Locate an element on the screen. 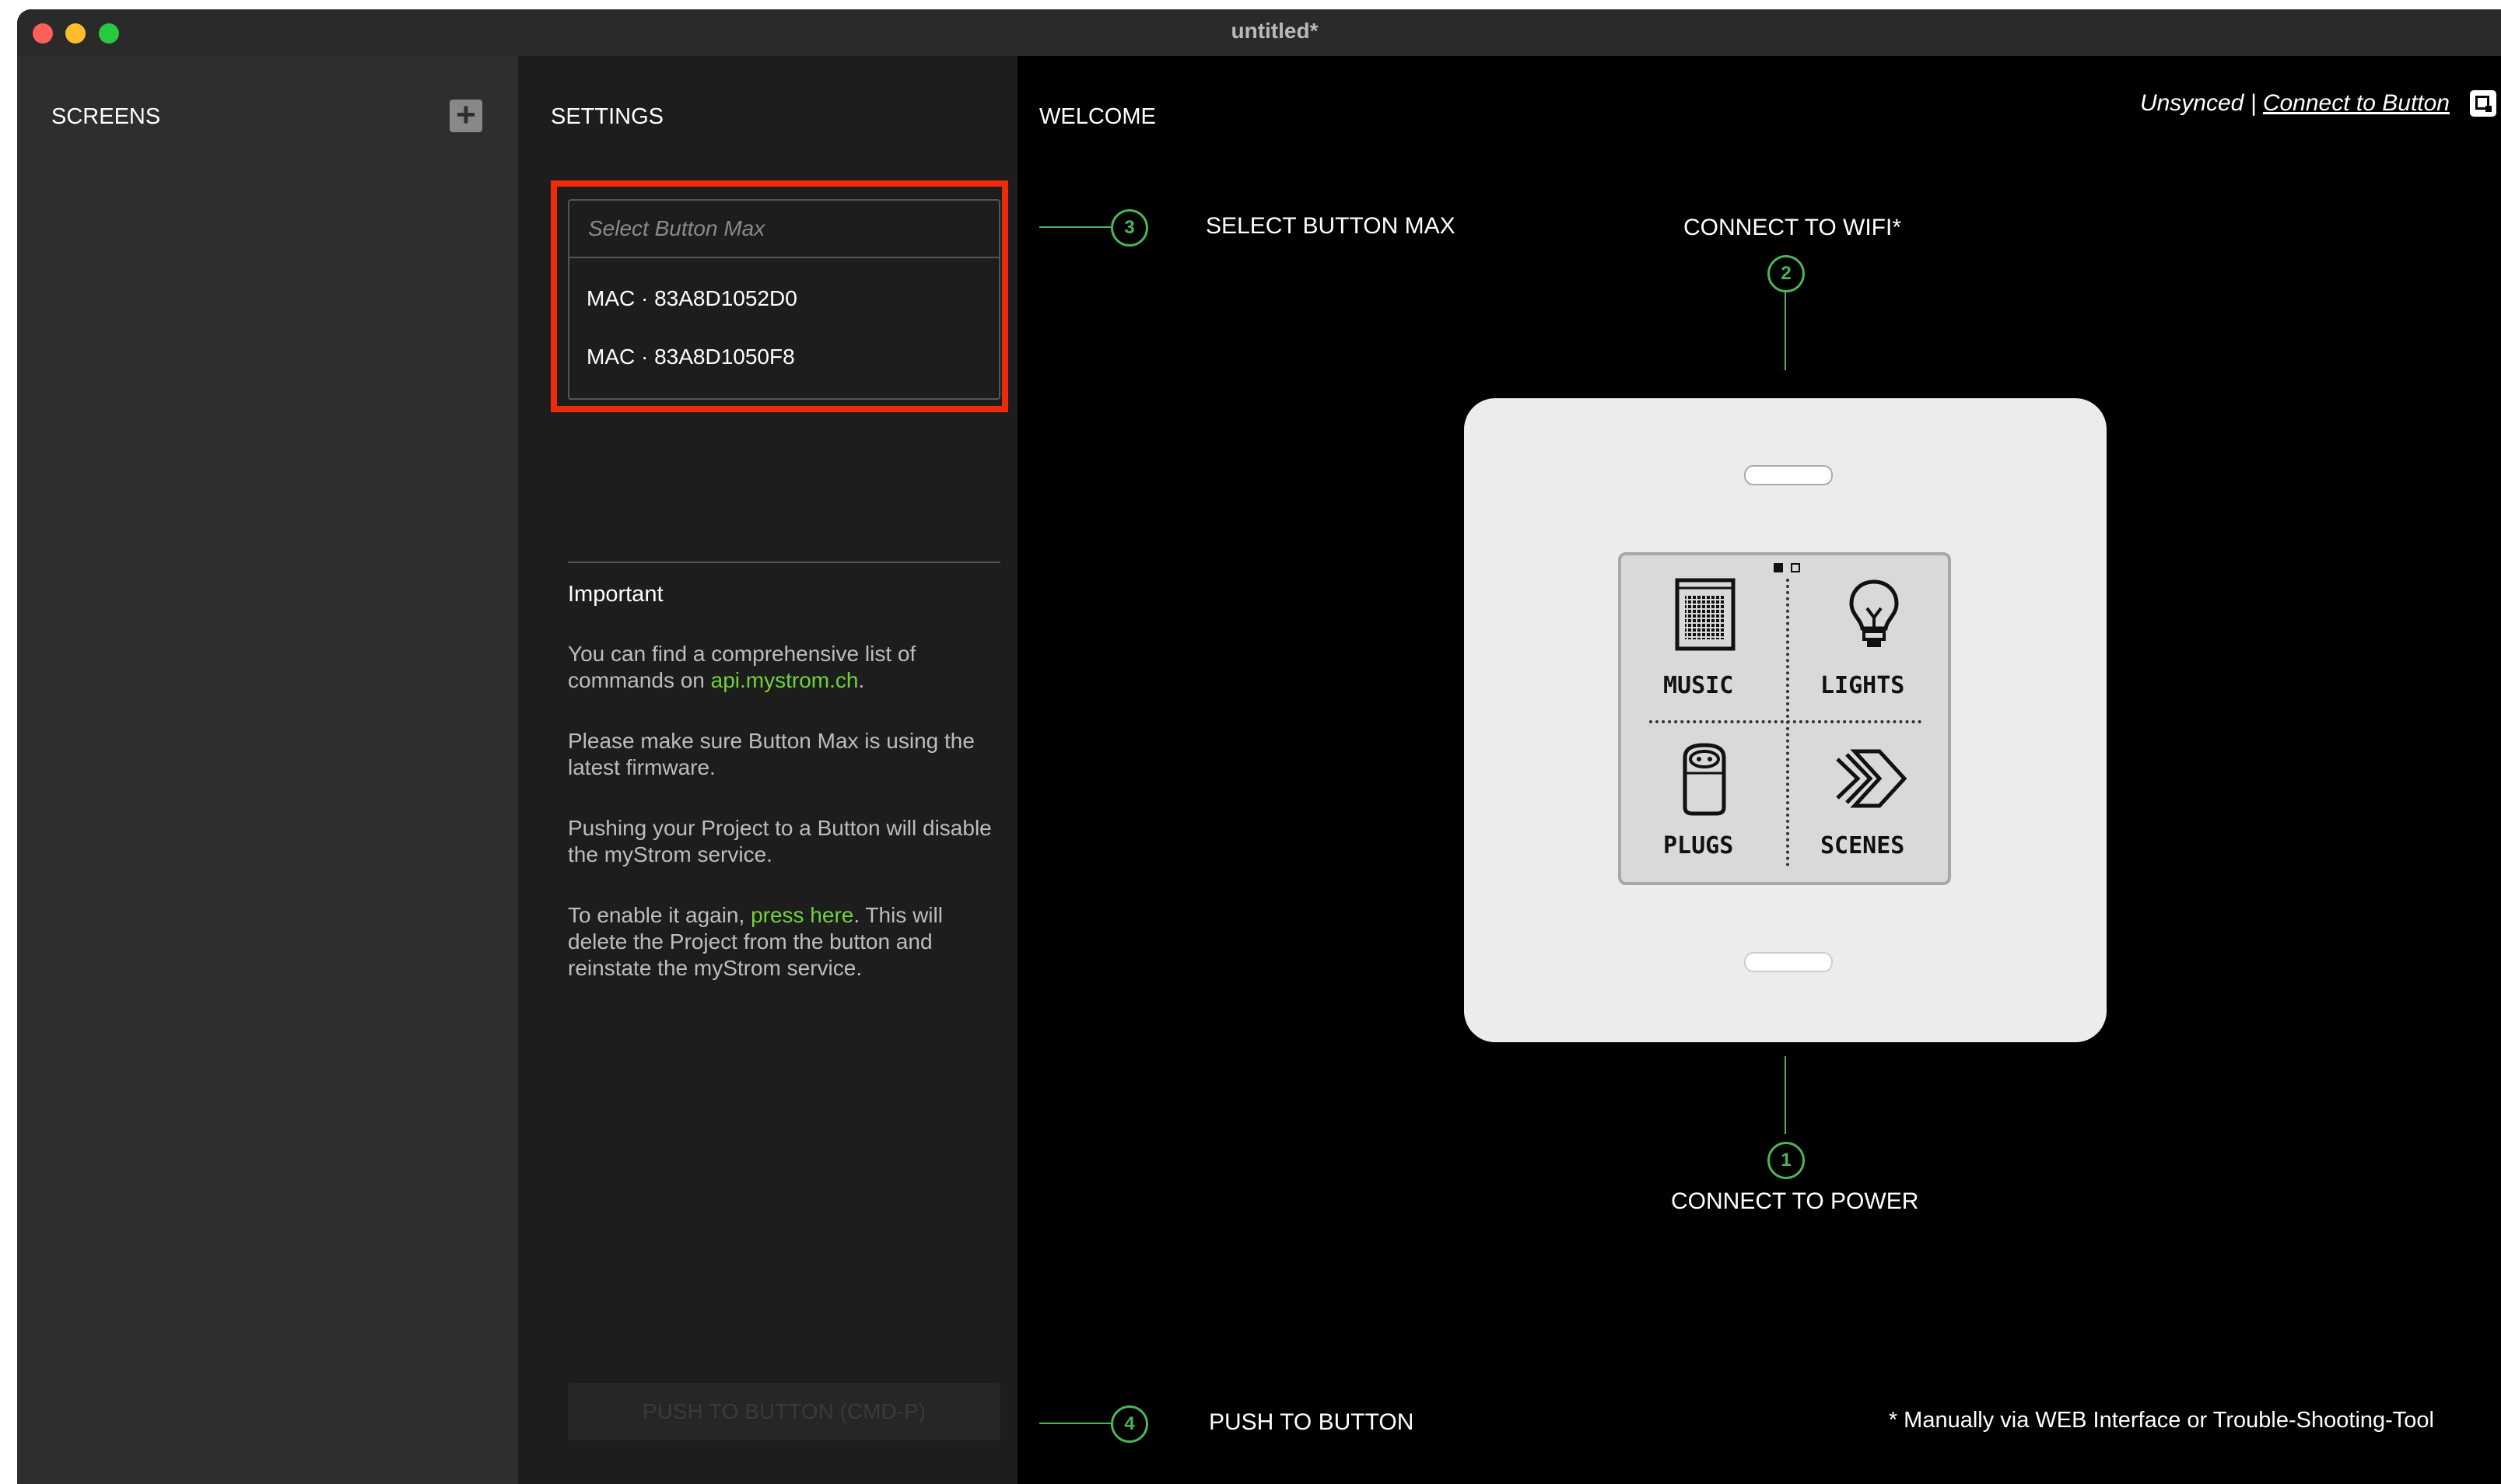  select-placeholder: Select Button Max is located at coordinates (784, 230).